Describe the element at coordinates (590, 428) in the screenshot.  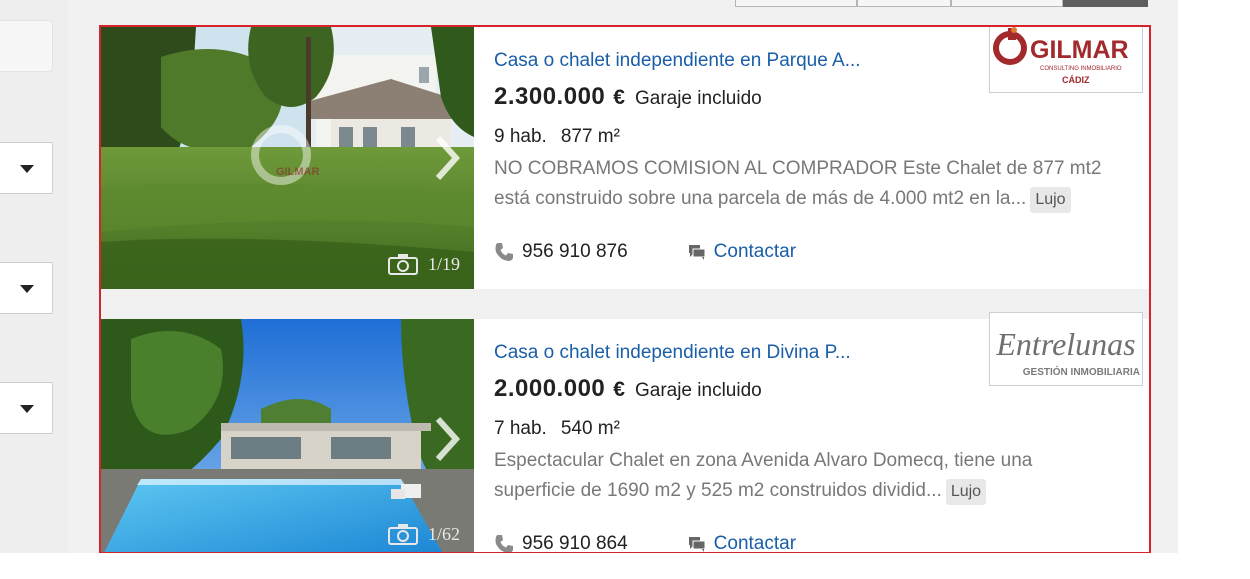
I see `area: 540 m²` at that location.